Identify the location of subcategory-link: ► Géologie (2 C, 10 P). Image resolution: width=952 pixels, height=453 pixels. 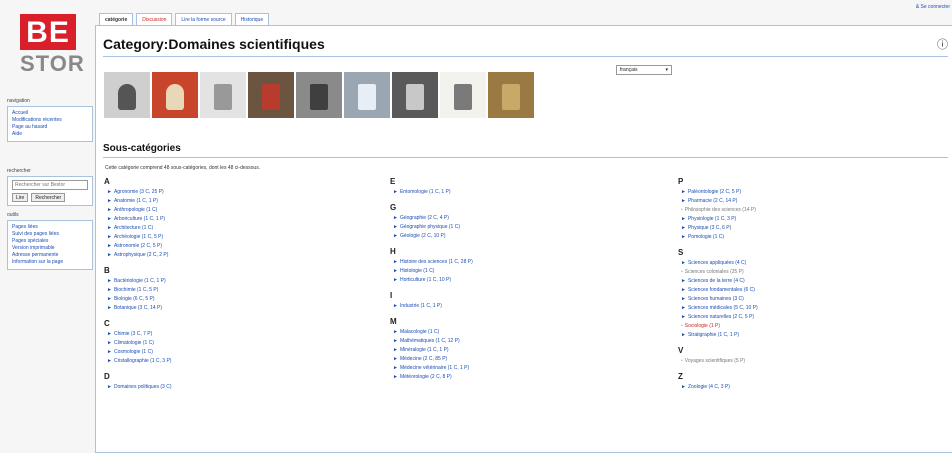
(530, 236).